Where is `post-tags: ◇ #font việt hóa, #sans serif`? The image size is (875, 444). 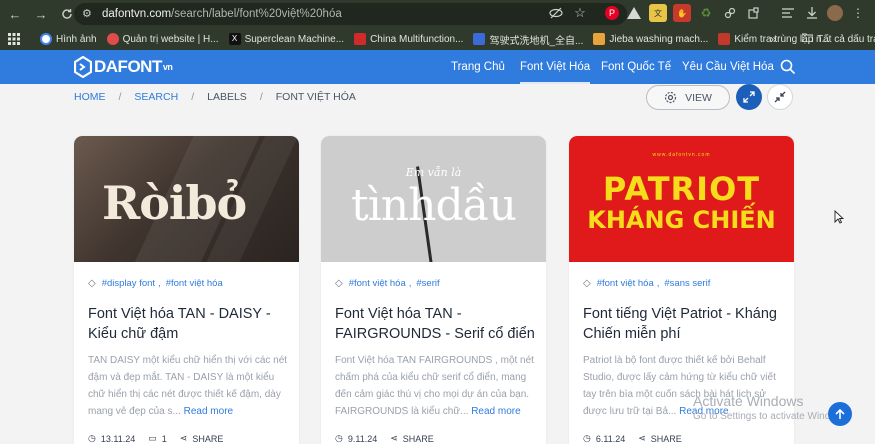 post-tags: ◇ #font việt hóa, #sans serif is located at coordinates (647, 283).